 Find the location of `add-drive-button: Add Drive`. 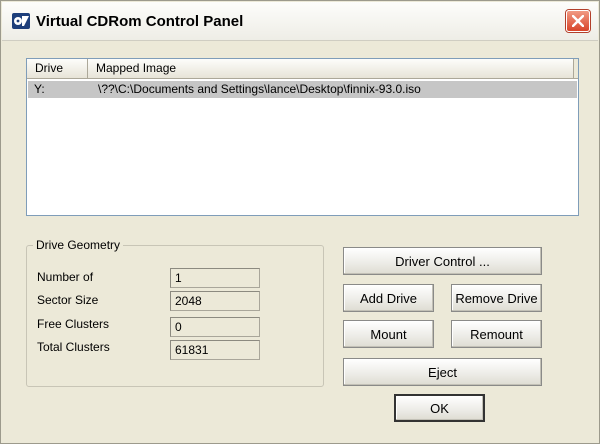

add-drive-button: Add Drive is located at coordinates (388, 298).